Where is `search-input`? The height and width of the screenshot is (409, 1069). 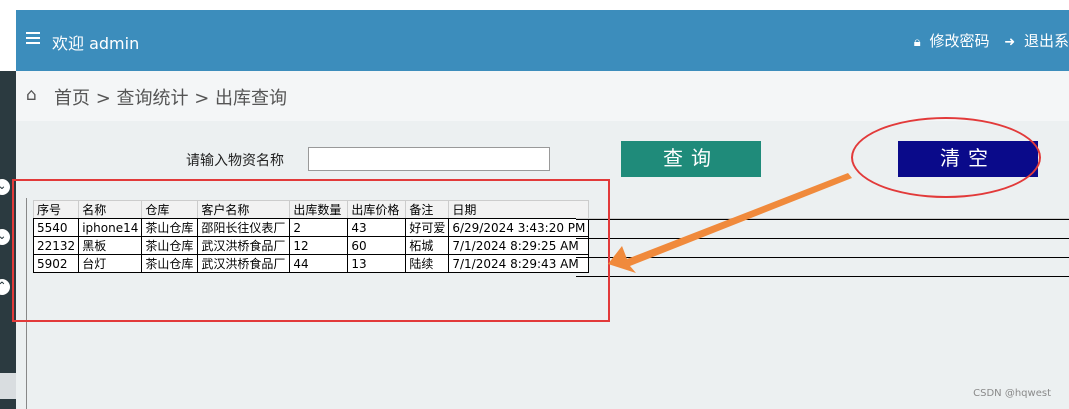 search-input is located at coordinates (429, 159).